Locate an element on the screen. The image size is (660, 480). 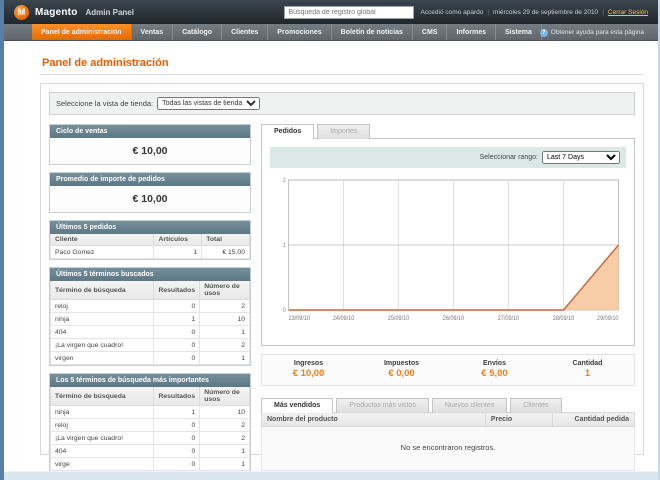
range-select: Last 7 Days is located at coordinates (581, 157).